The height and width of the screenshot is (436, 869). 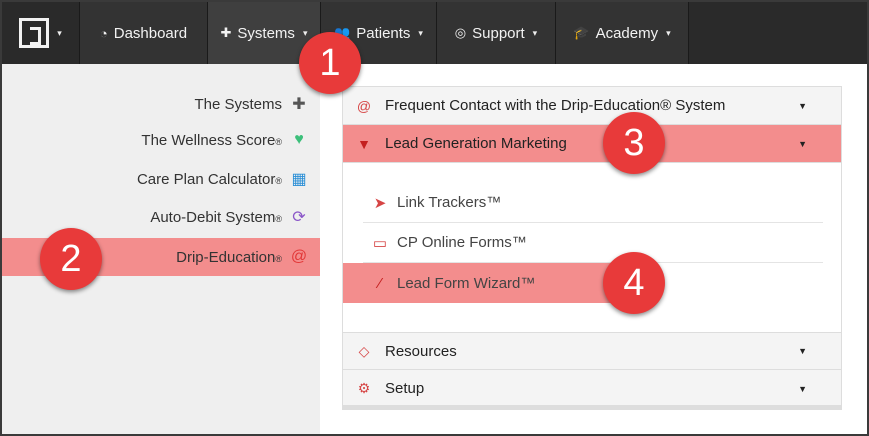 I want to click on panel-bottom-border, so click(x=592, y=407).